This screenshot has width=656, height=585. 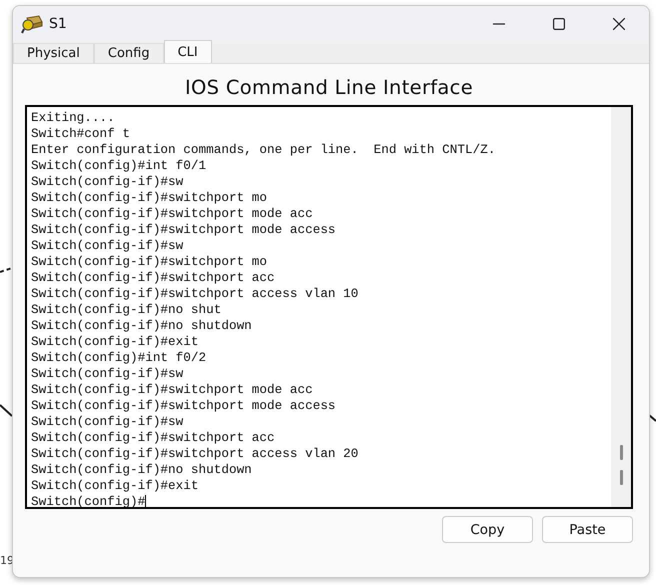 I want to click on terminal-line: Switch(config-if)#no shut, so click(x=126, y=310).